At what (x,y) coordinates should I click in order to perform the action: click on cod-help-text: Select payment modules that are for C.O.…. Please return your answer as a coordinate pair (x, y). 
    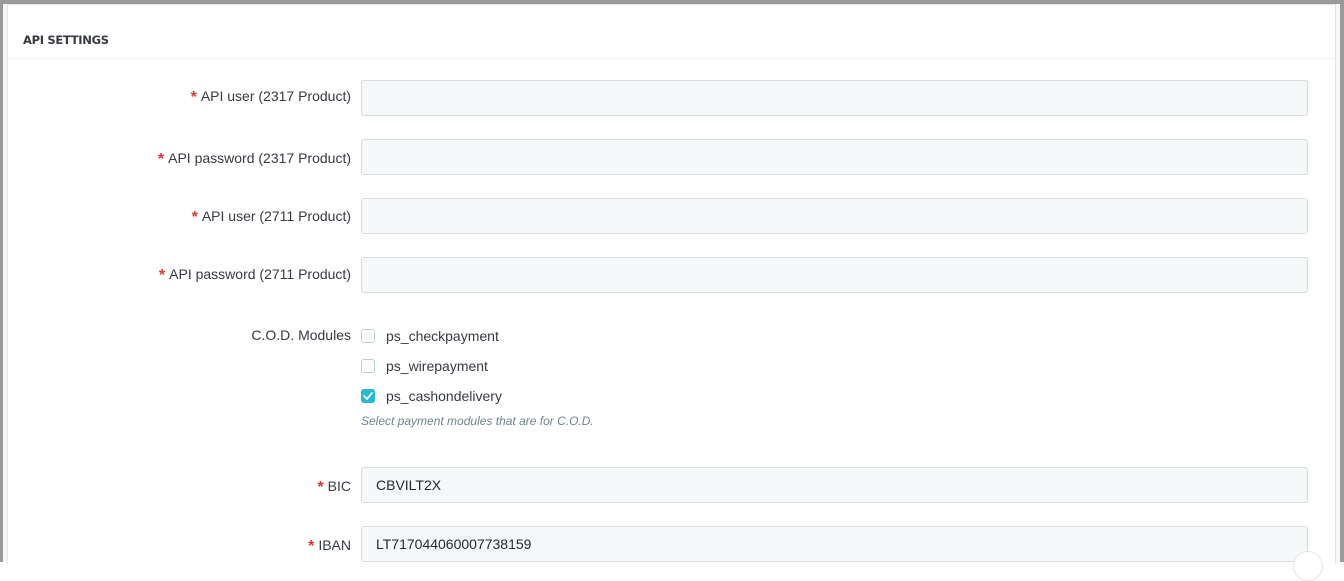
    Looking at the image, I should click on (477, 421).